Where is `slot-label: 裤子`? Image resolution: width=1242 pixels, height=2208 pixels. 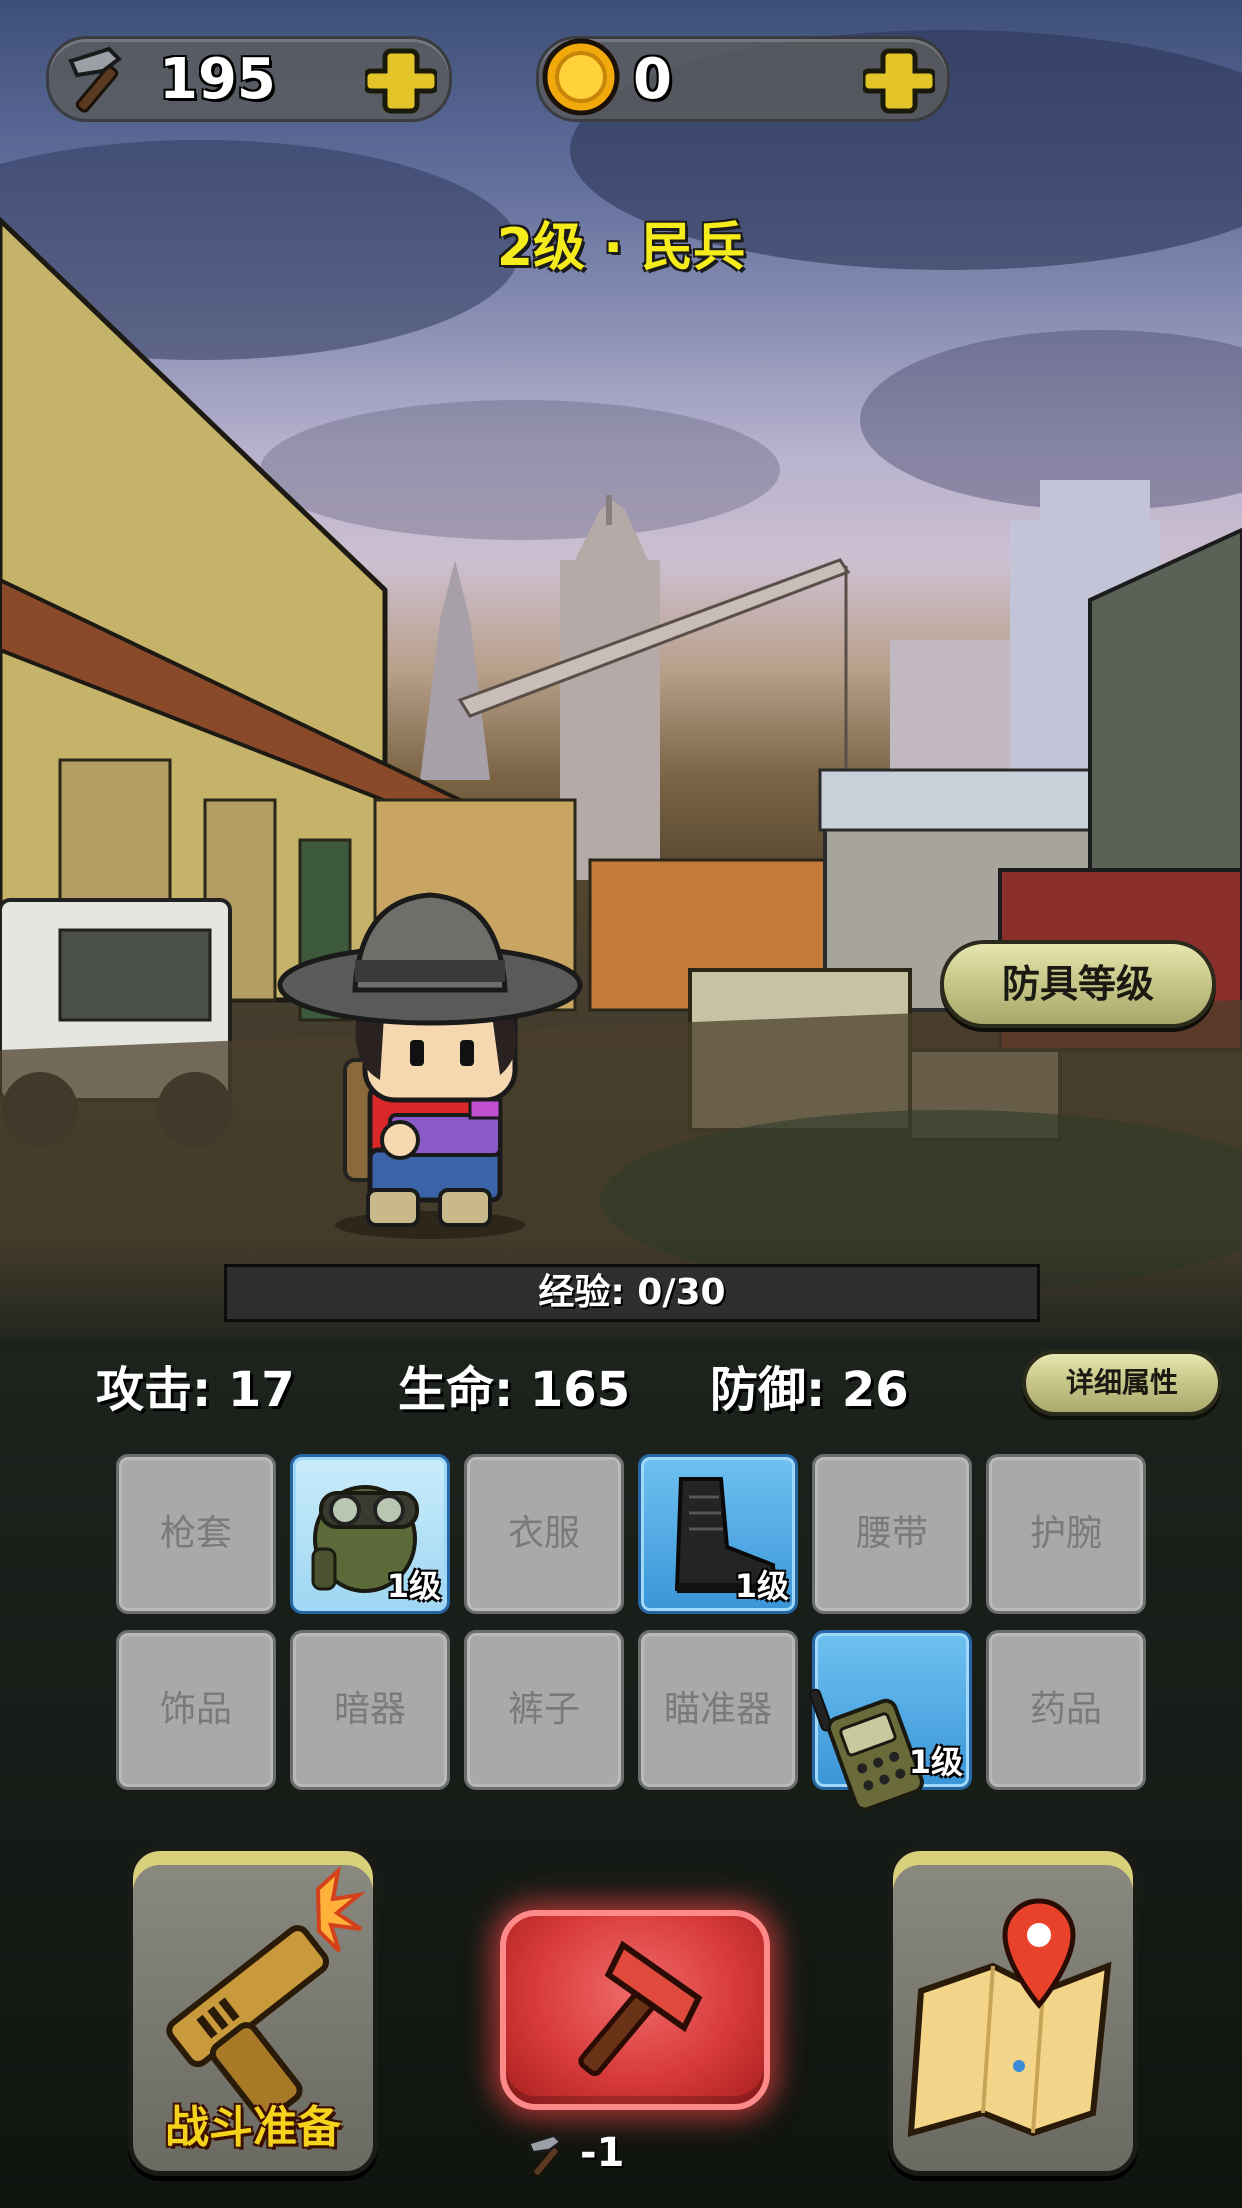
slot-label: 裤子 is located at coordinates (543, 1709).